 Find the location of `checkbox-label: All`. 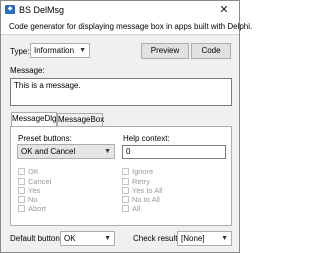

checkbox-label: All is located at coordinates (136, 208).